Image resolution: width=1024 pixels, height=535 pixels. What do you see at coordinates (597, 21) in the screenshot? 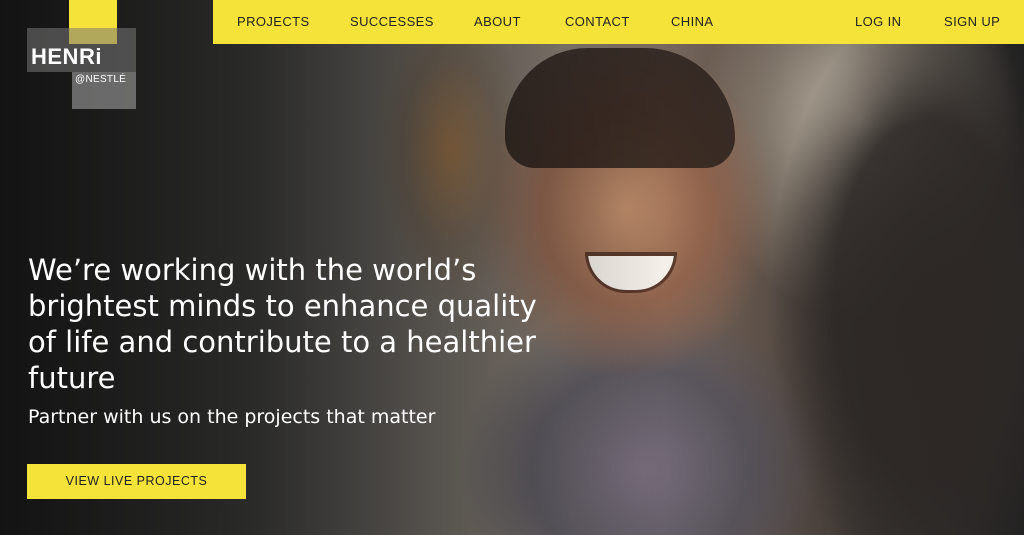
I see `nav-item-contact: CONTACT` at bounding box center [597, 21].